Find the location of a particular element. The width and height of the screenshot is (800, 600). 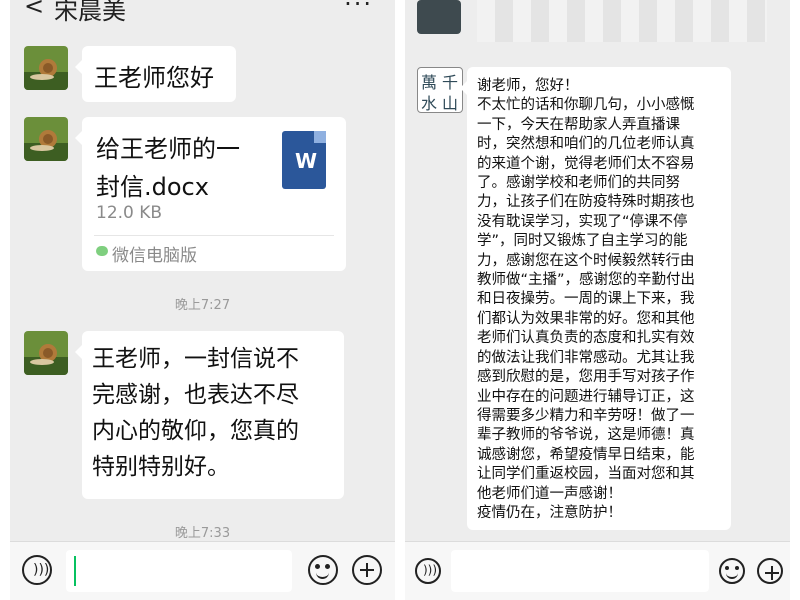

file-size: 12.0 KB is located at coordinates (129, 213).